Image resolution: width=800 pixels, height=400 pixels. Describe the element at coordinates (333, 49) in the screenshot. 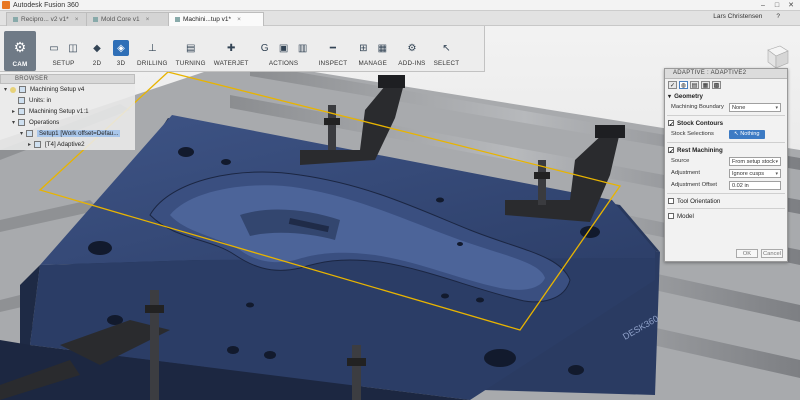

I see `toolbar-inspect: ━ INSPECT` at that location.